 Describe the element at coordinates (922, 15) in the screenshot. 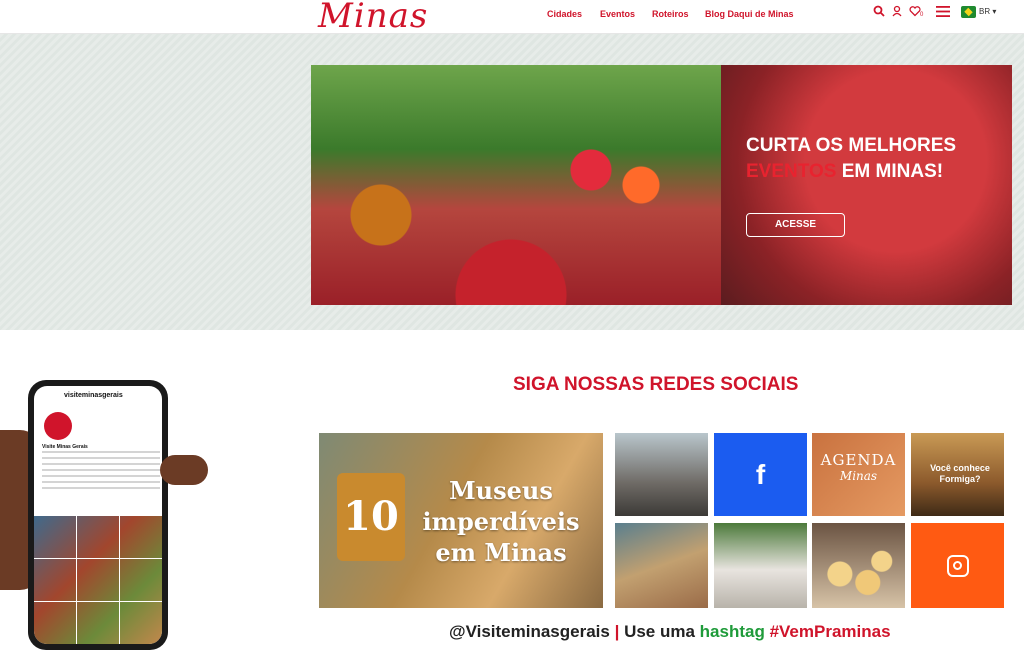

I see `favorites-count: 0` at that location.